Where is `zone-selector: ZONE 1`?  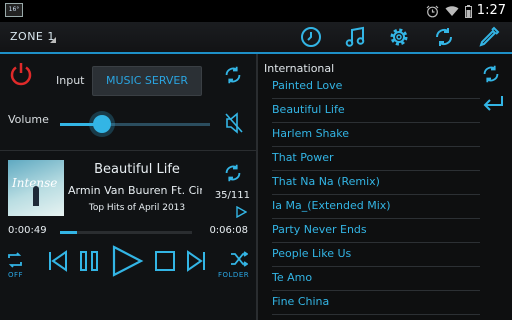
zone-selector: ZONE 1 is located at coordinates (32, 36).